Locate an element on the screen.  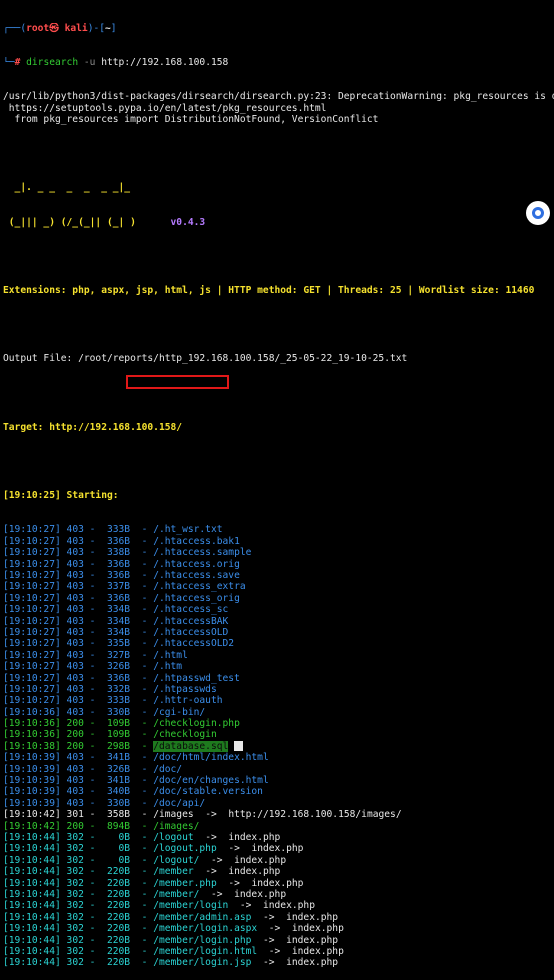
redirect-target: http://192.168.100.158/images/ is located at coordinates (315, 815).